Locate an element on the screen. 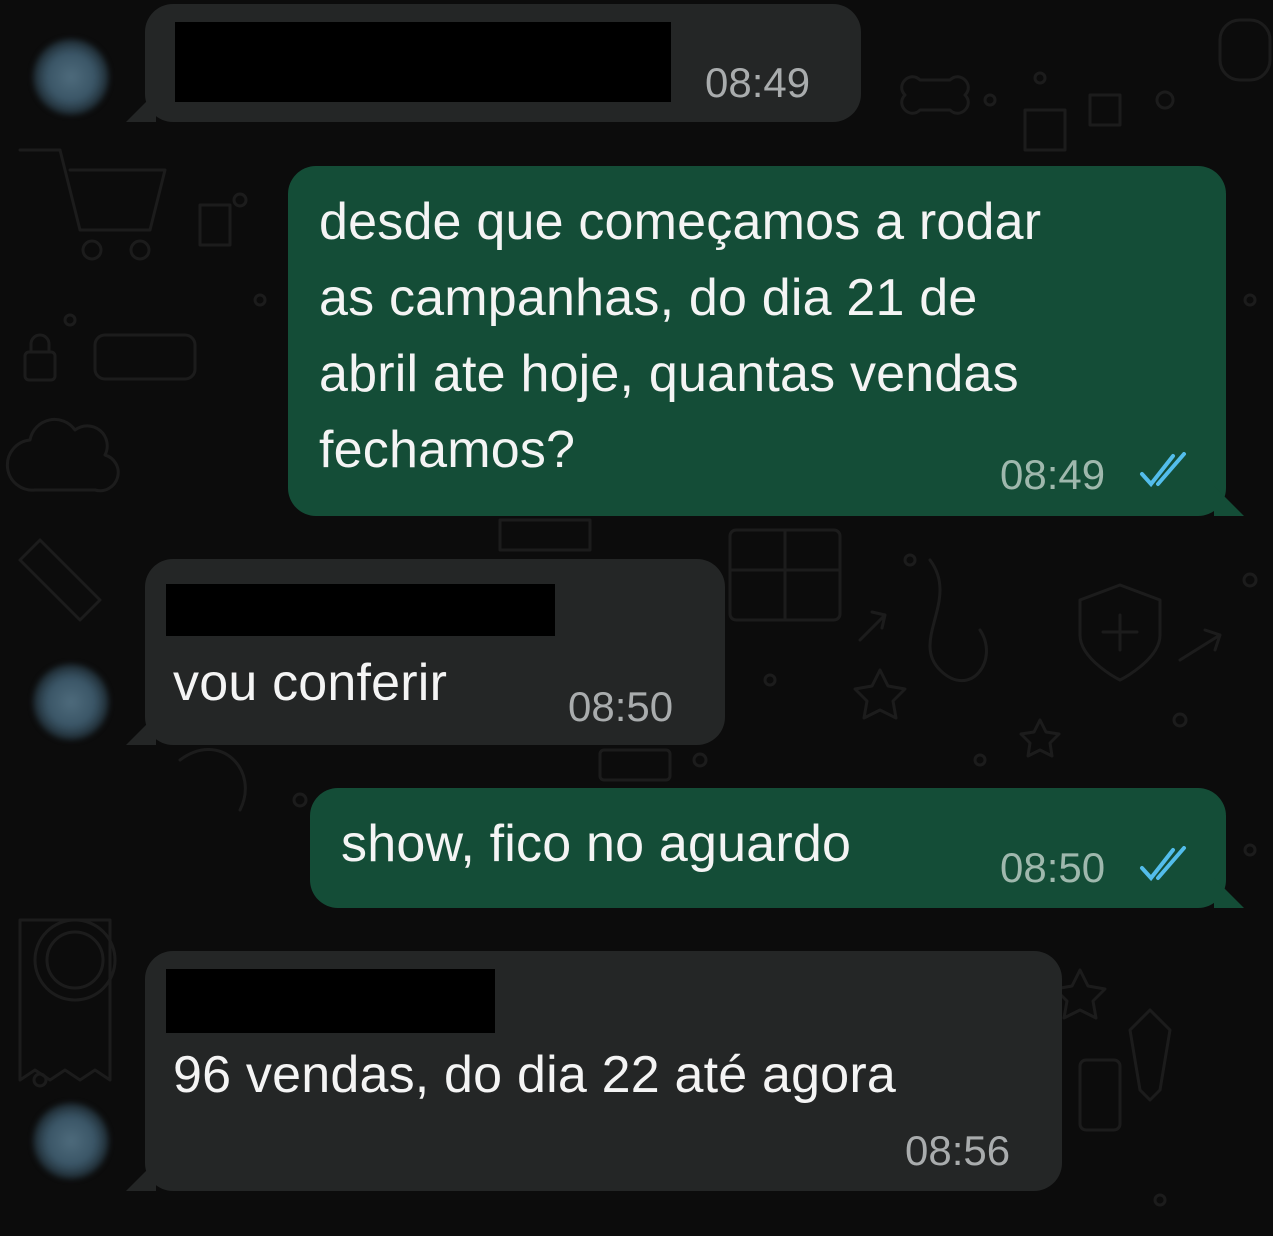  message-bubble-outgoing: show, fico no aguardo 08:50 is located at coordinates (768, 848).